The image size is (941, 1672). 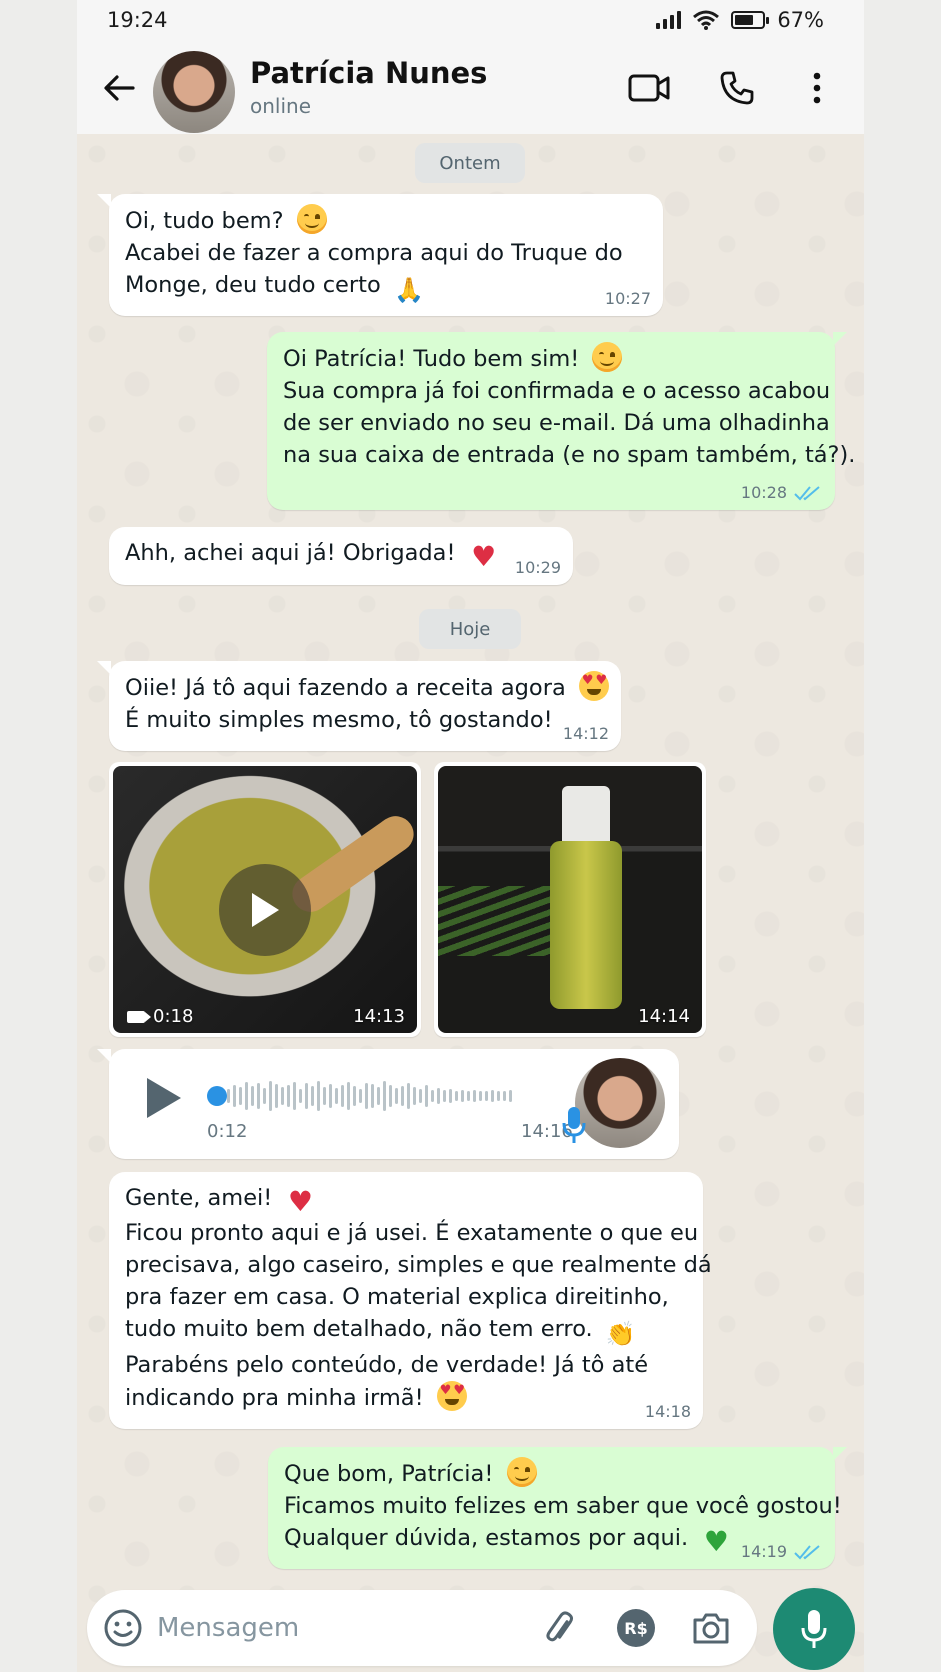 I want to click on rosemary-shape, so click(x=498, y=921).